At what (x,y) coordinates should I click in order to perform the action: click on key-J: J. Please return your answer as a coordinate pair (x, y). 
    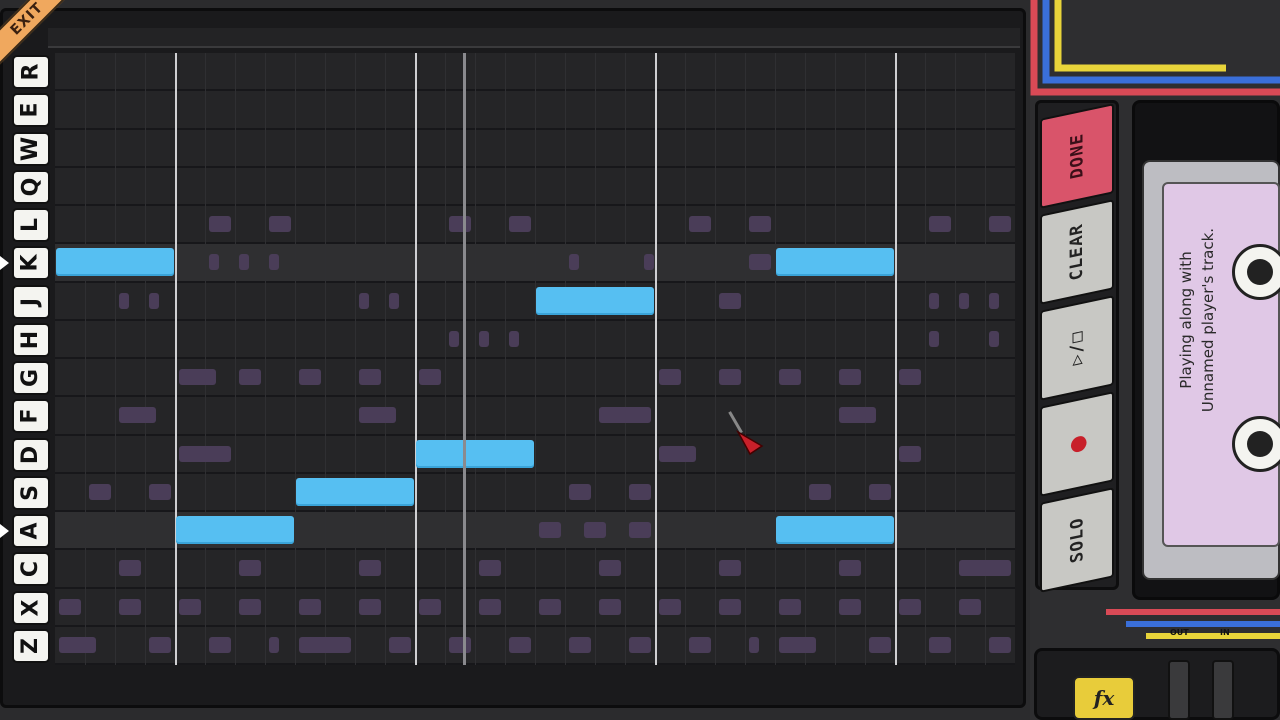
    Looking at the image, I should click on (31, 301).